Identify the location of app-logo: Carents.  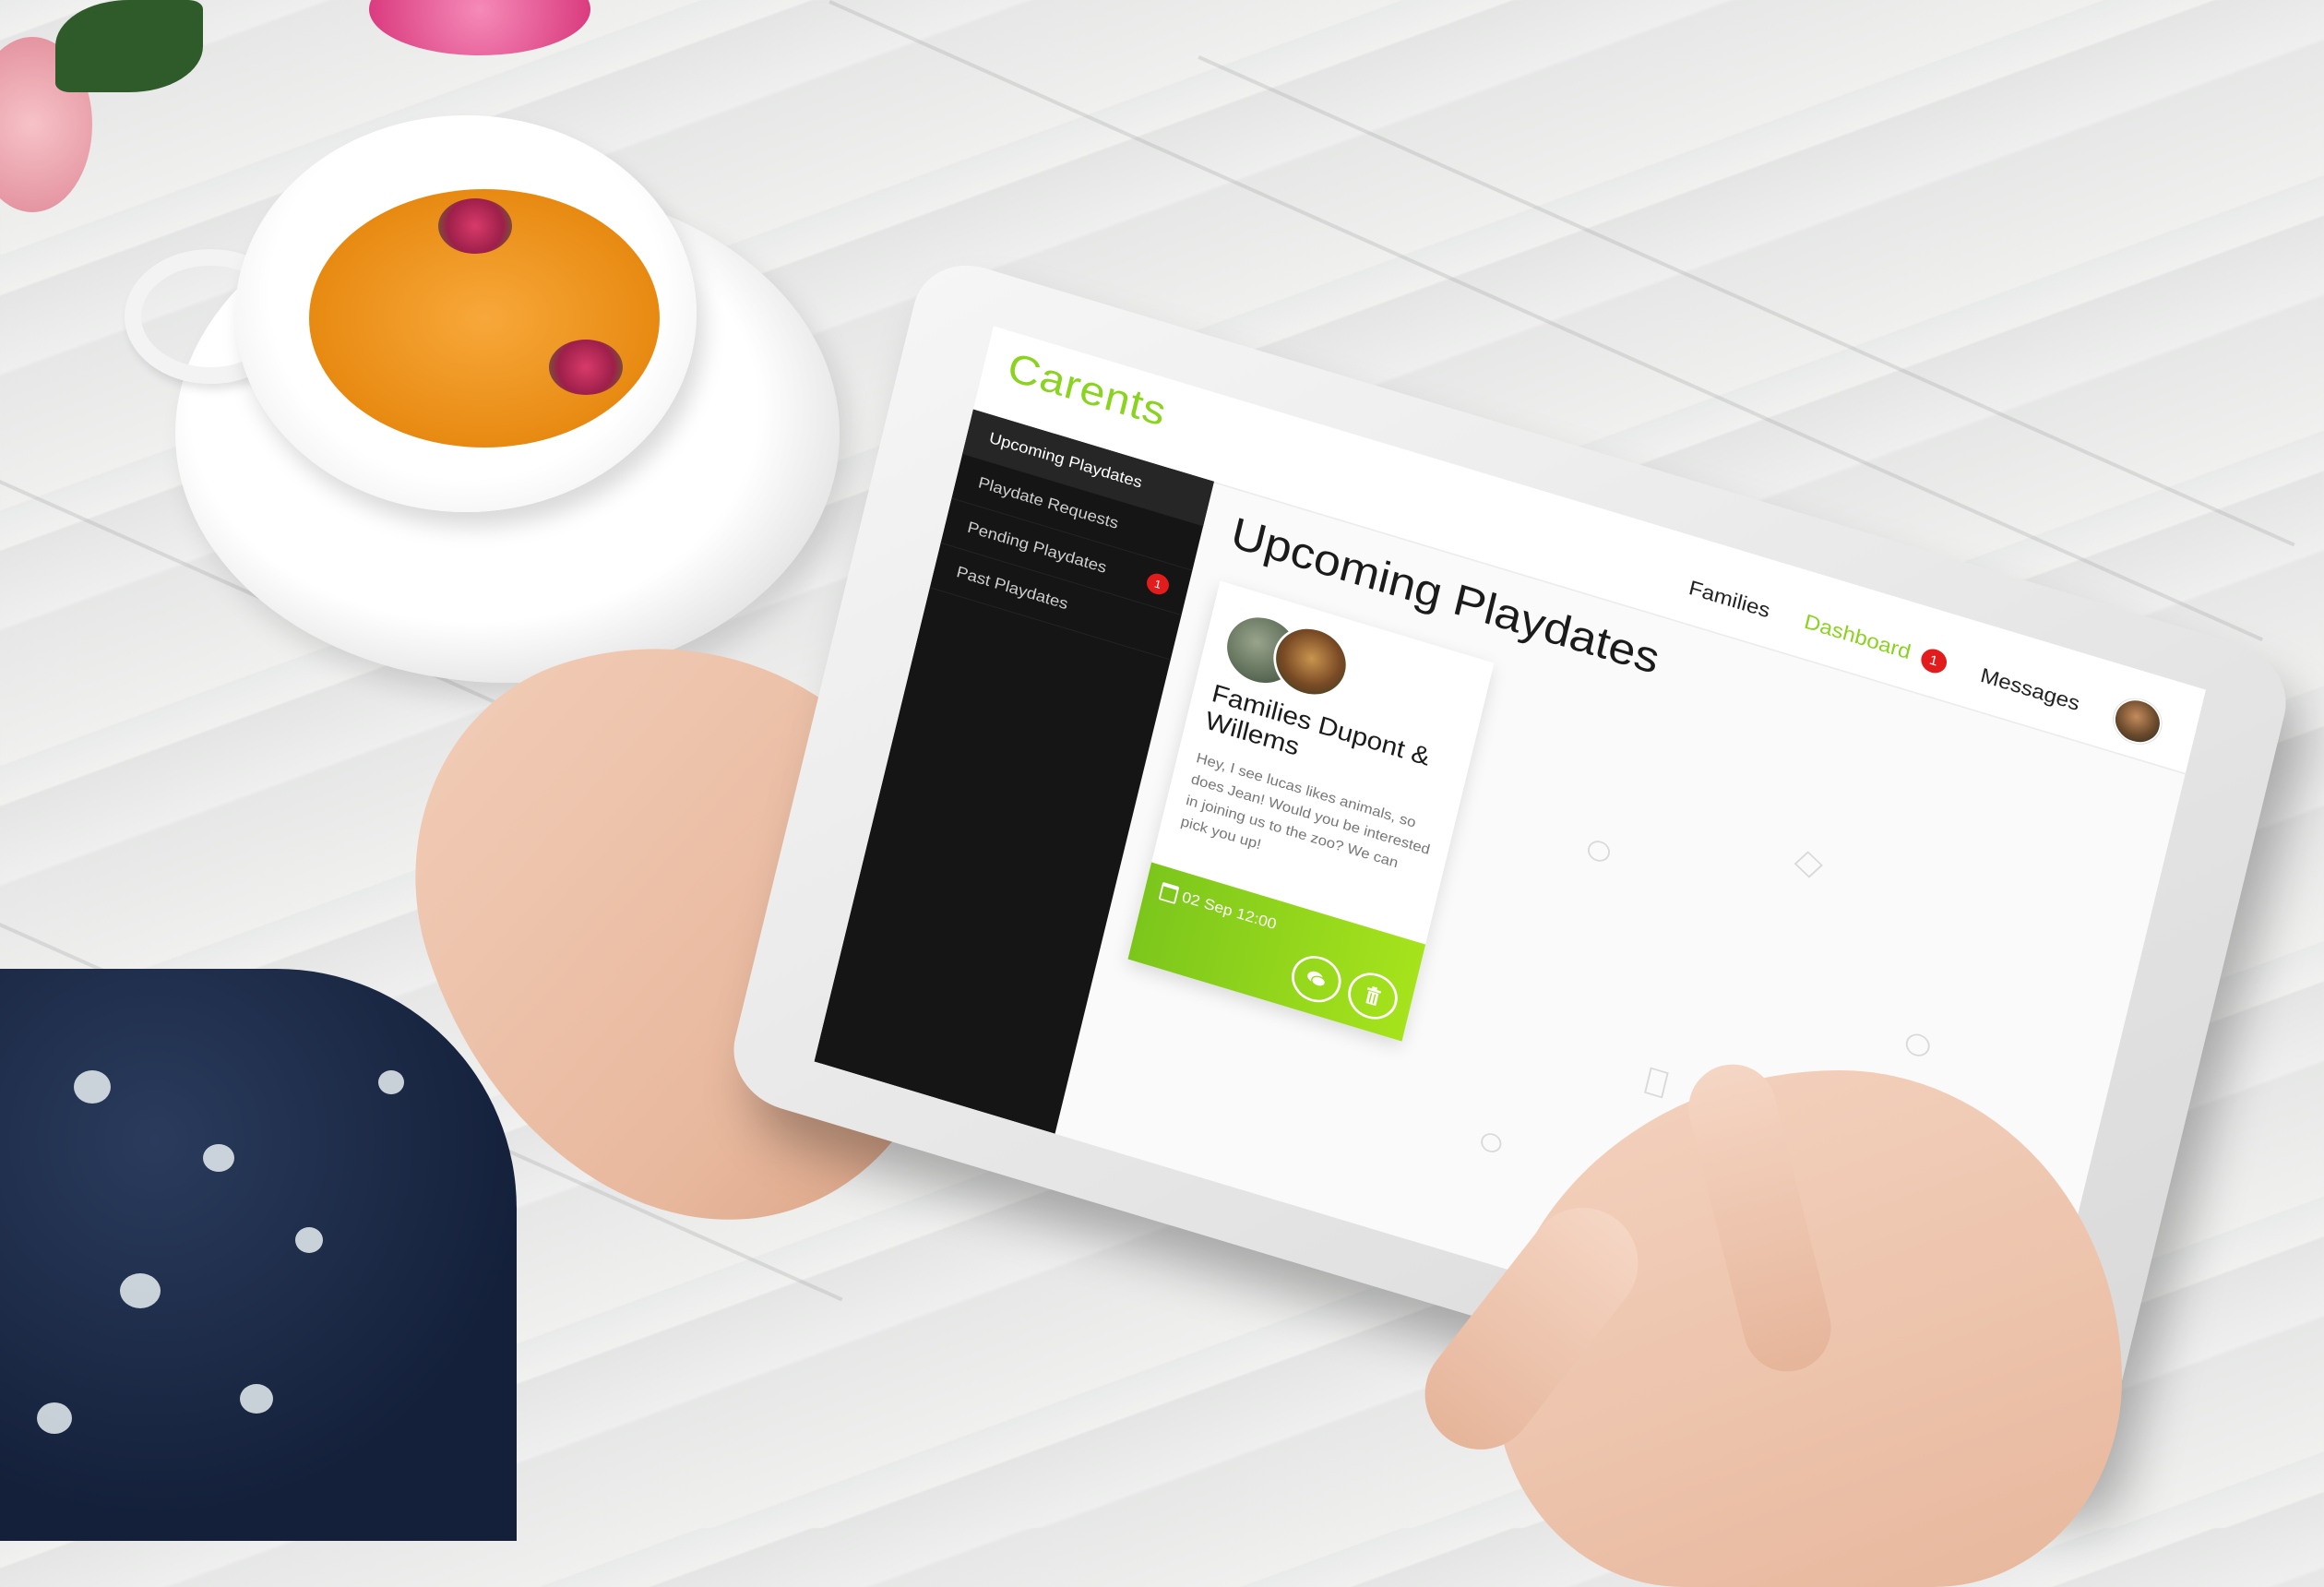
(1087, 389).